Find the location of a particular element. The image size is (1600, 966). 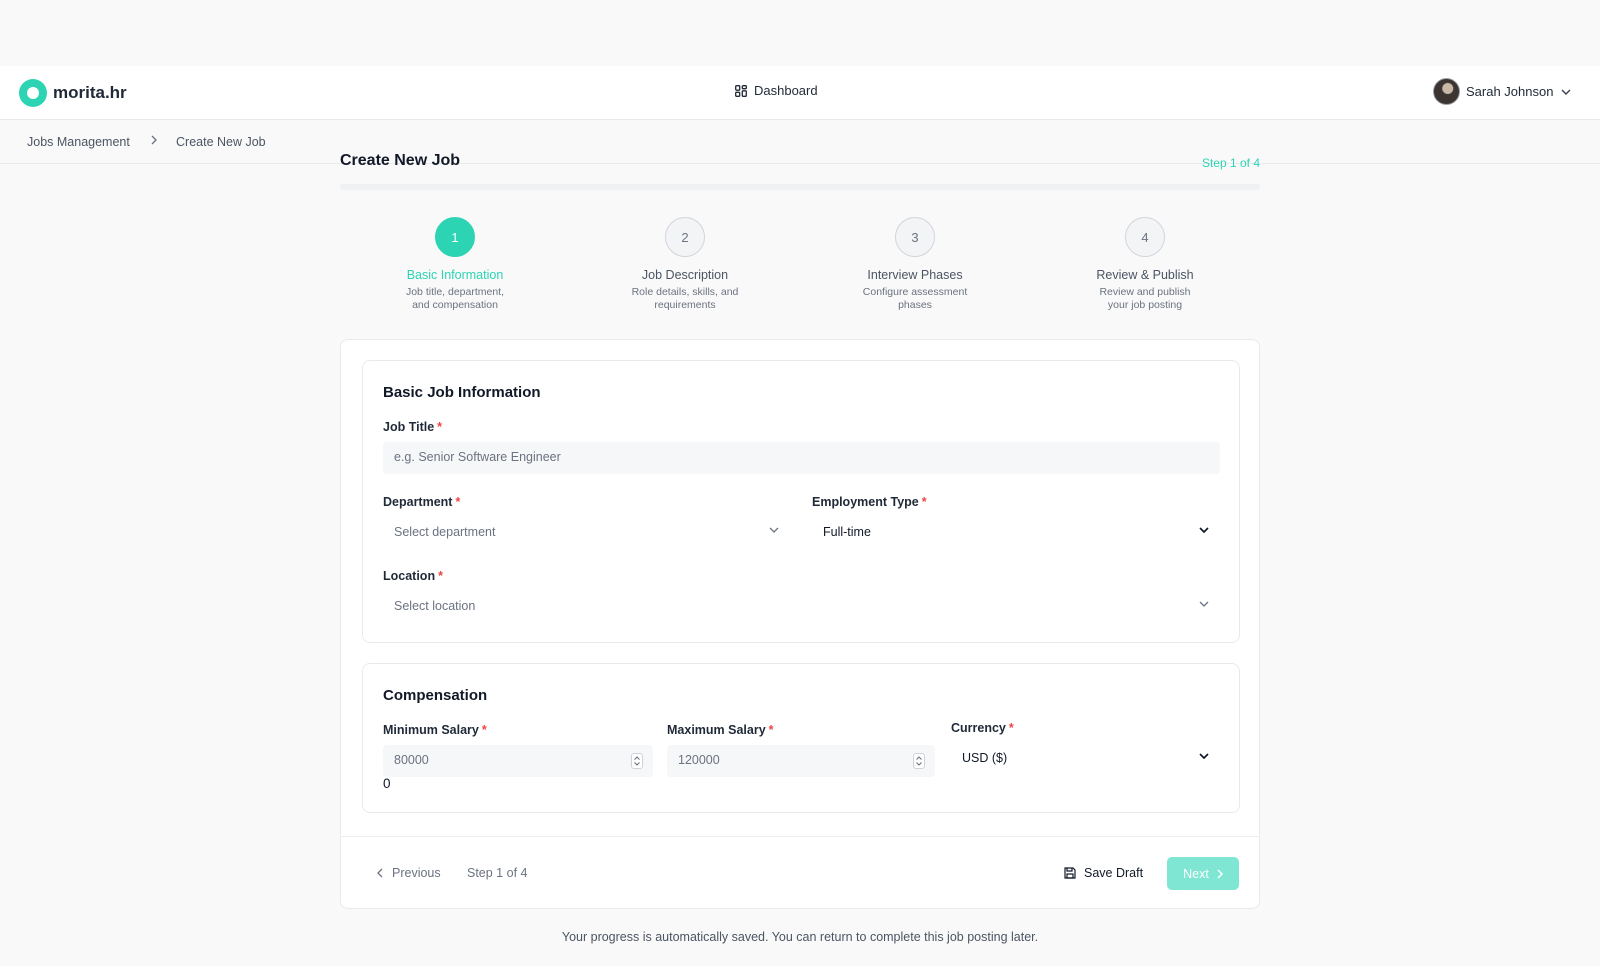

currency-value: USD ($) is located at coordinates (985, 758).